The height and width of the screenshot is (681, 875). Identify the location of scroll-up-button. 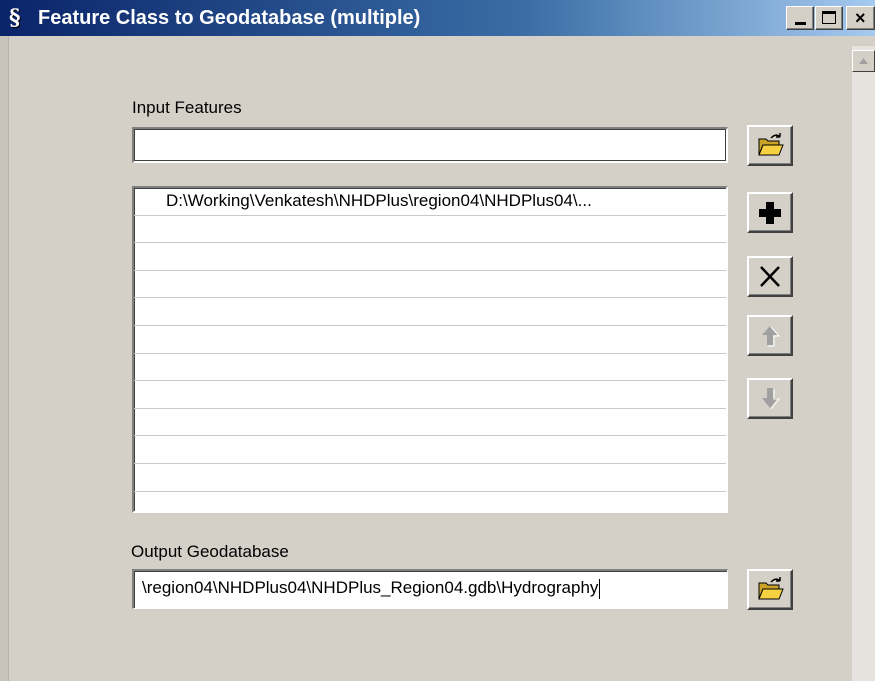
(863, 61).